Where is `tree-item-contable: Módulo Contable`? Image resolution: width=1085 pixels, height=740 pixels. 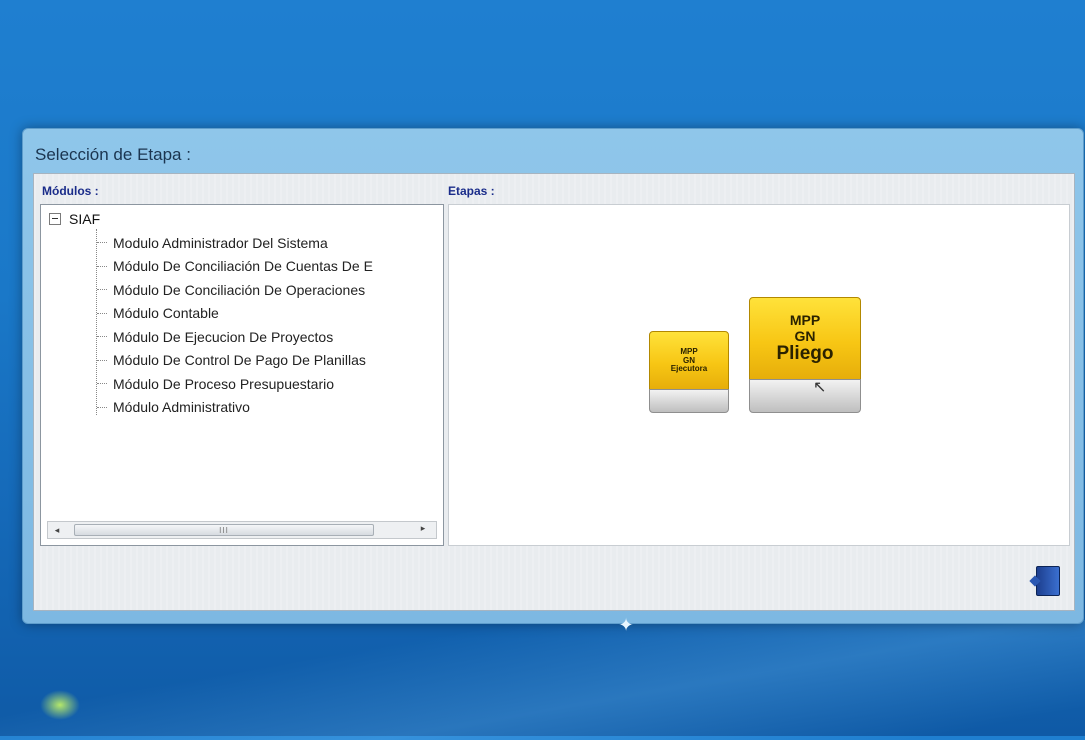 tree-item-contable: Módulo Contable is located at coordinates (235, 314).